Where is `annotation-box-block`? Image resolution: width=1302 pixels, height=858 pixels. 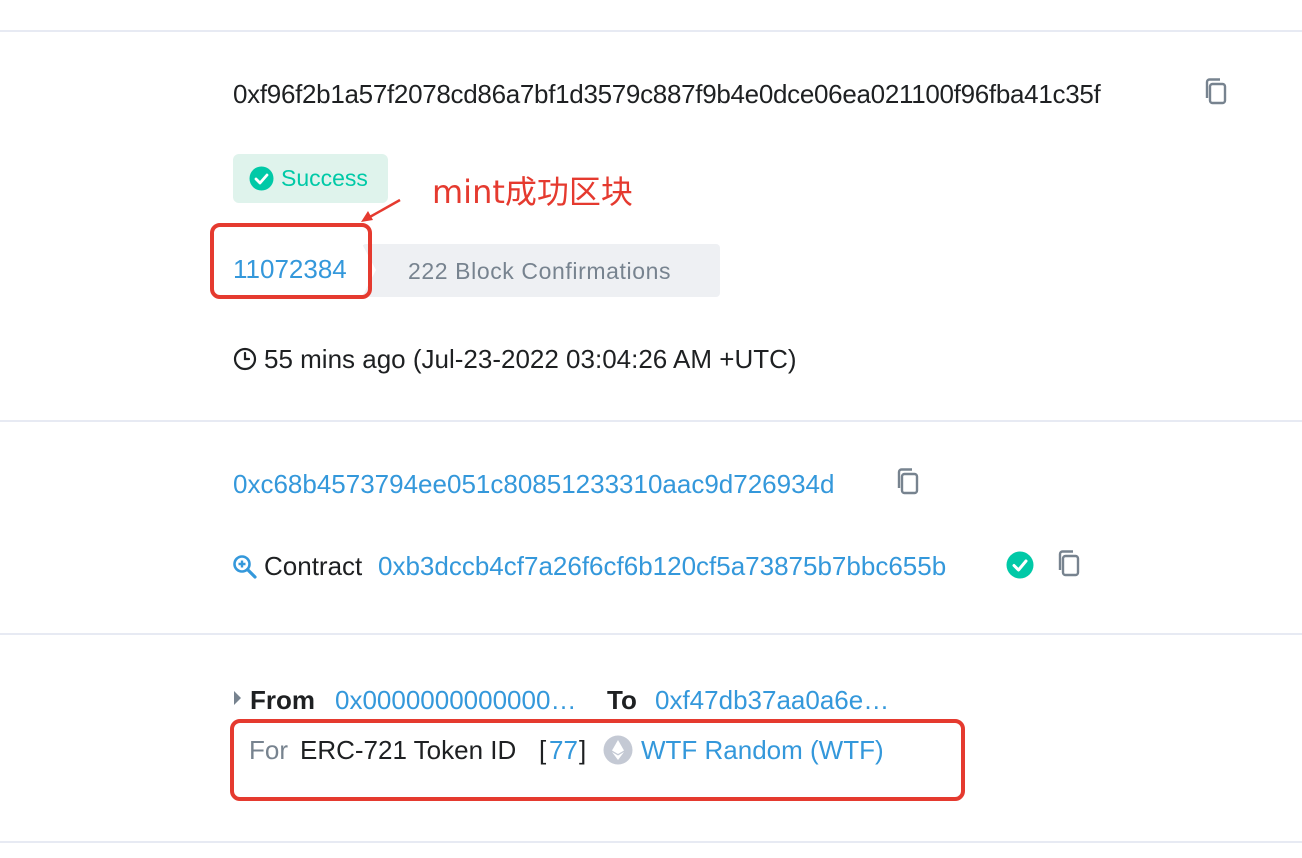
annotation-box-block is located at coordinates (291, 261).